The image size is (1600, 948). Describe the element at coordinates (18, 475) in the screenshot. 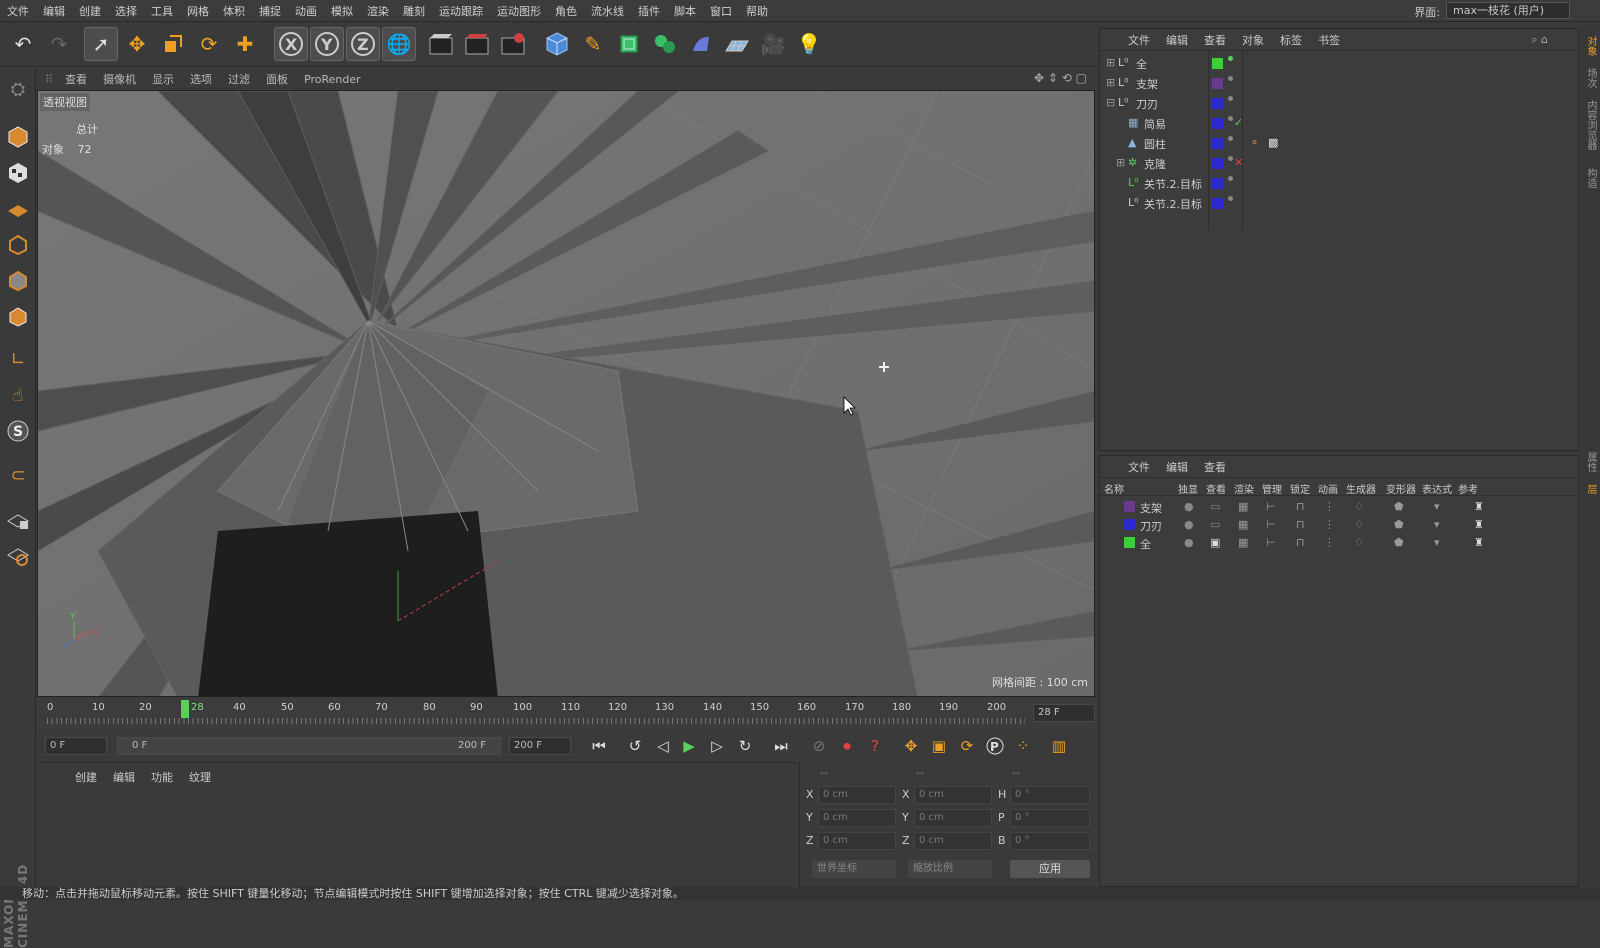

I see `magnet-icon: ⊂` at that location.